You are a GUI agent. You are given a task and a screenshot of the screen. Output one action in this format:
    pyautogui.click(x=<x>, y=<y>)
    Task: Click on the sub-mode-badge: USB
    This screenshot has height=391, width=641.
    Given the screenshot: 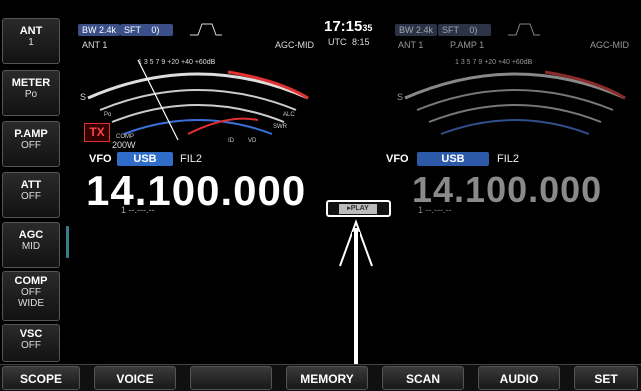 What is the action you would take?
    pyautogui.click(x=453, y=159)
    